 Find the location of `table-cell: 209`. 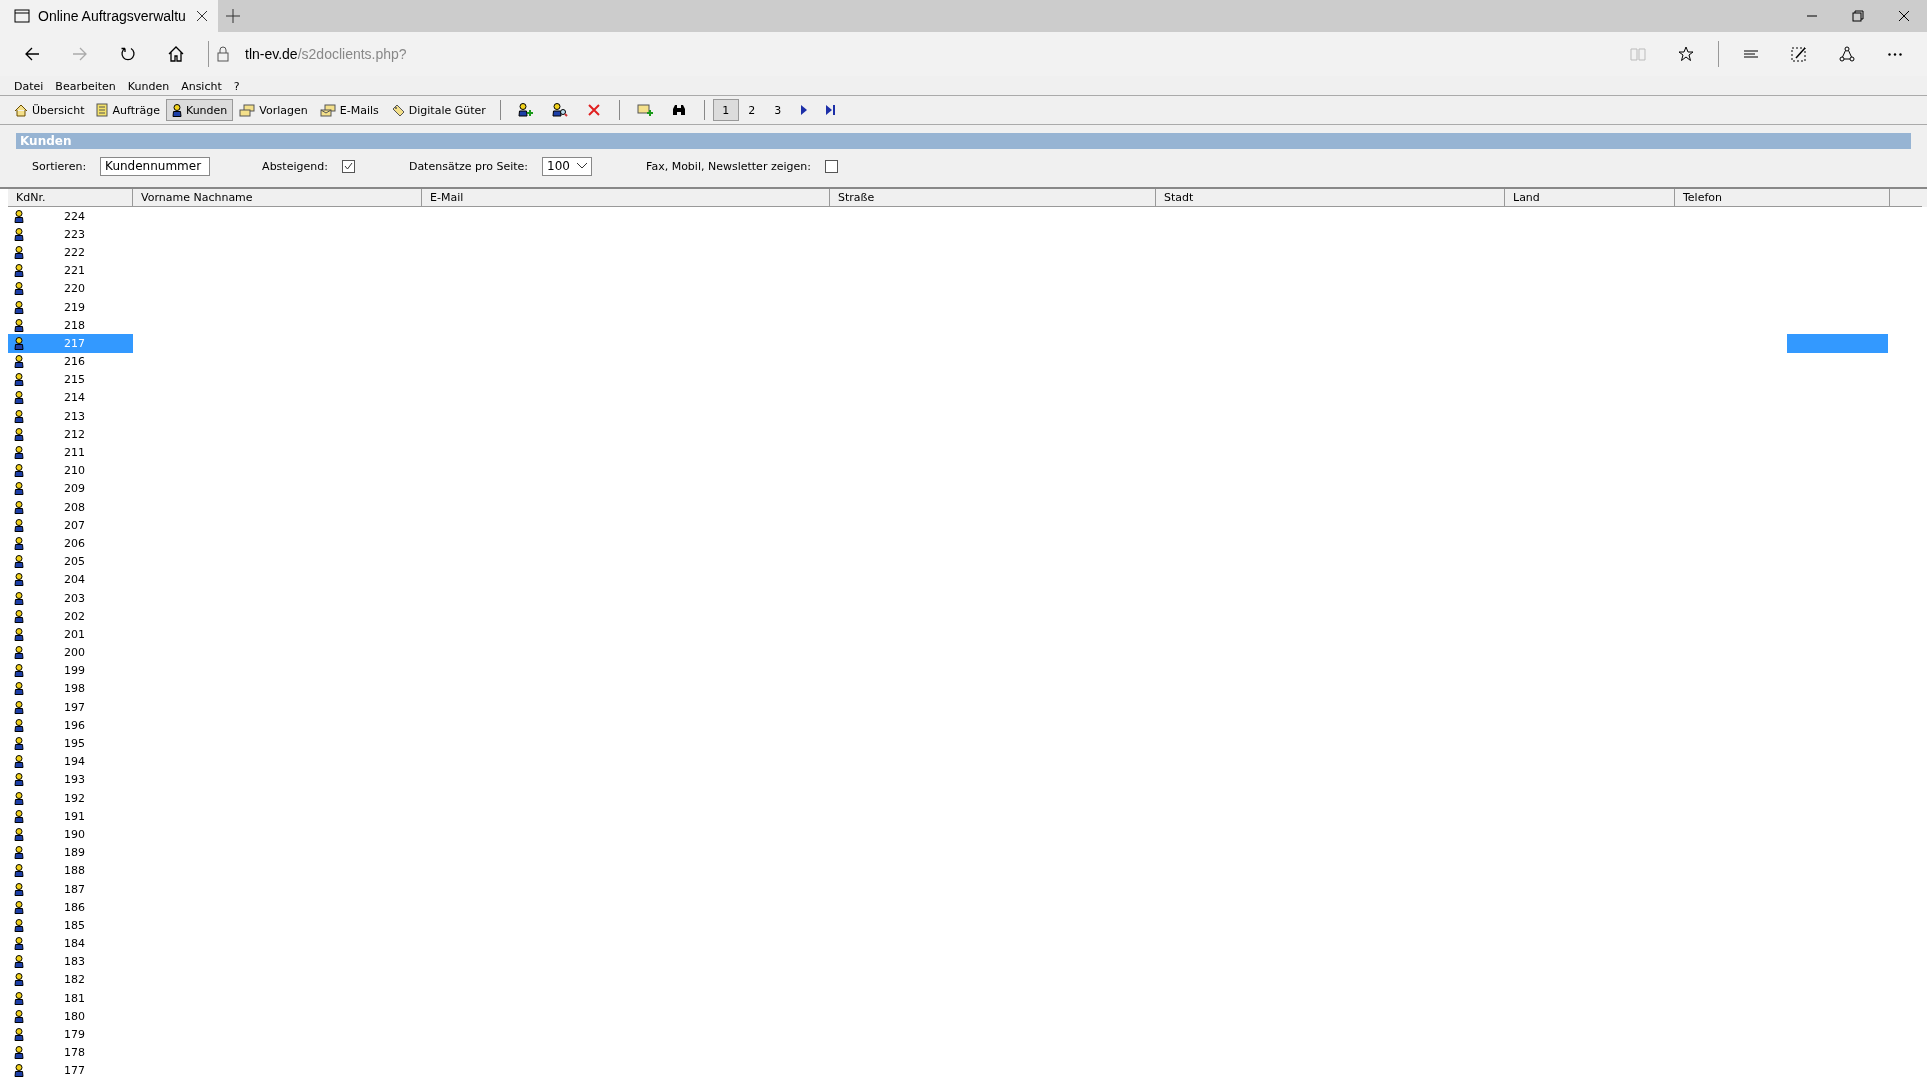

table-cell: 209 is located at coordinates (70, 488).